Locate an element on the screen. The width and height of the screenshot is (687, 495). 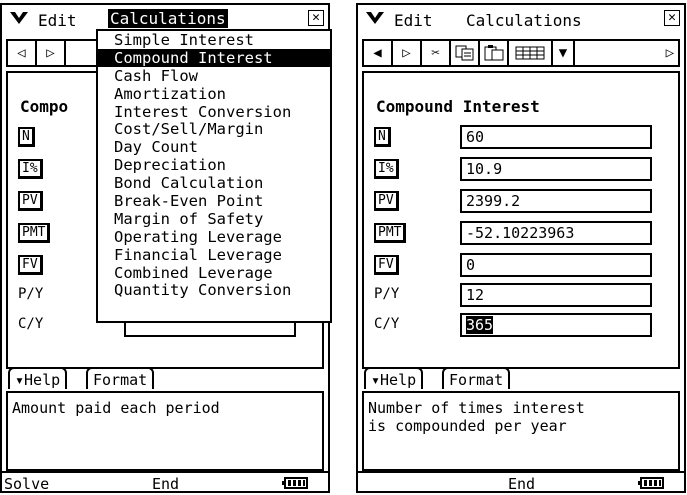
paste-icon is located at coordinates (494, 53).